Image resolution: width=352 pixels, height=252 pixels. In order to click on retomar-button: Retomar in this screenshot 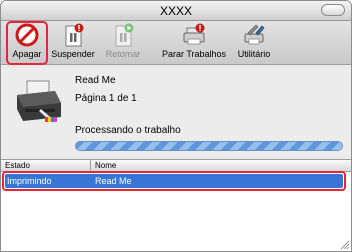, I will do `click(123, 43)`.